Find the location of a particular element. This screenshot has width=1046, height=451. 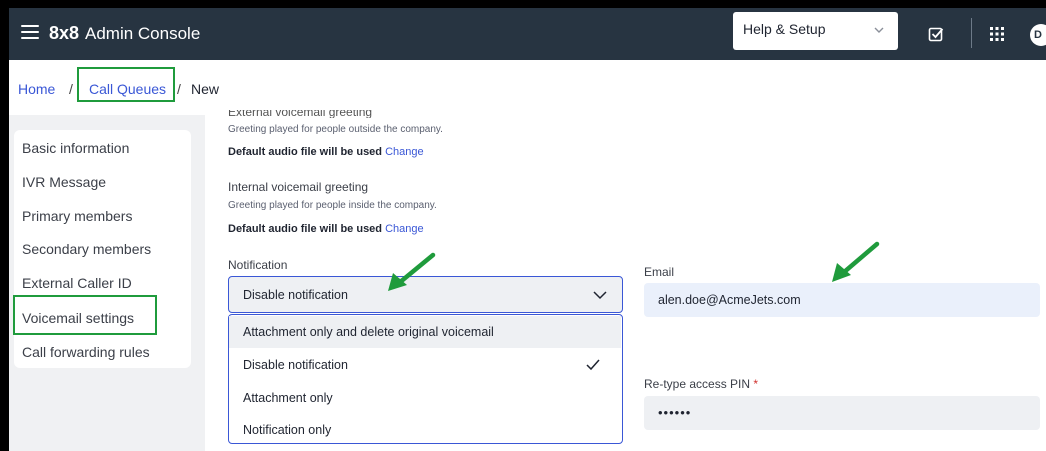

notification-option-disable: Disable notification is located at coordinates (425, 365).